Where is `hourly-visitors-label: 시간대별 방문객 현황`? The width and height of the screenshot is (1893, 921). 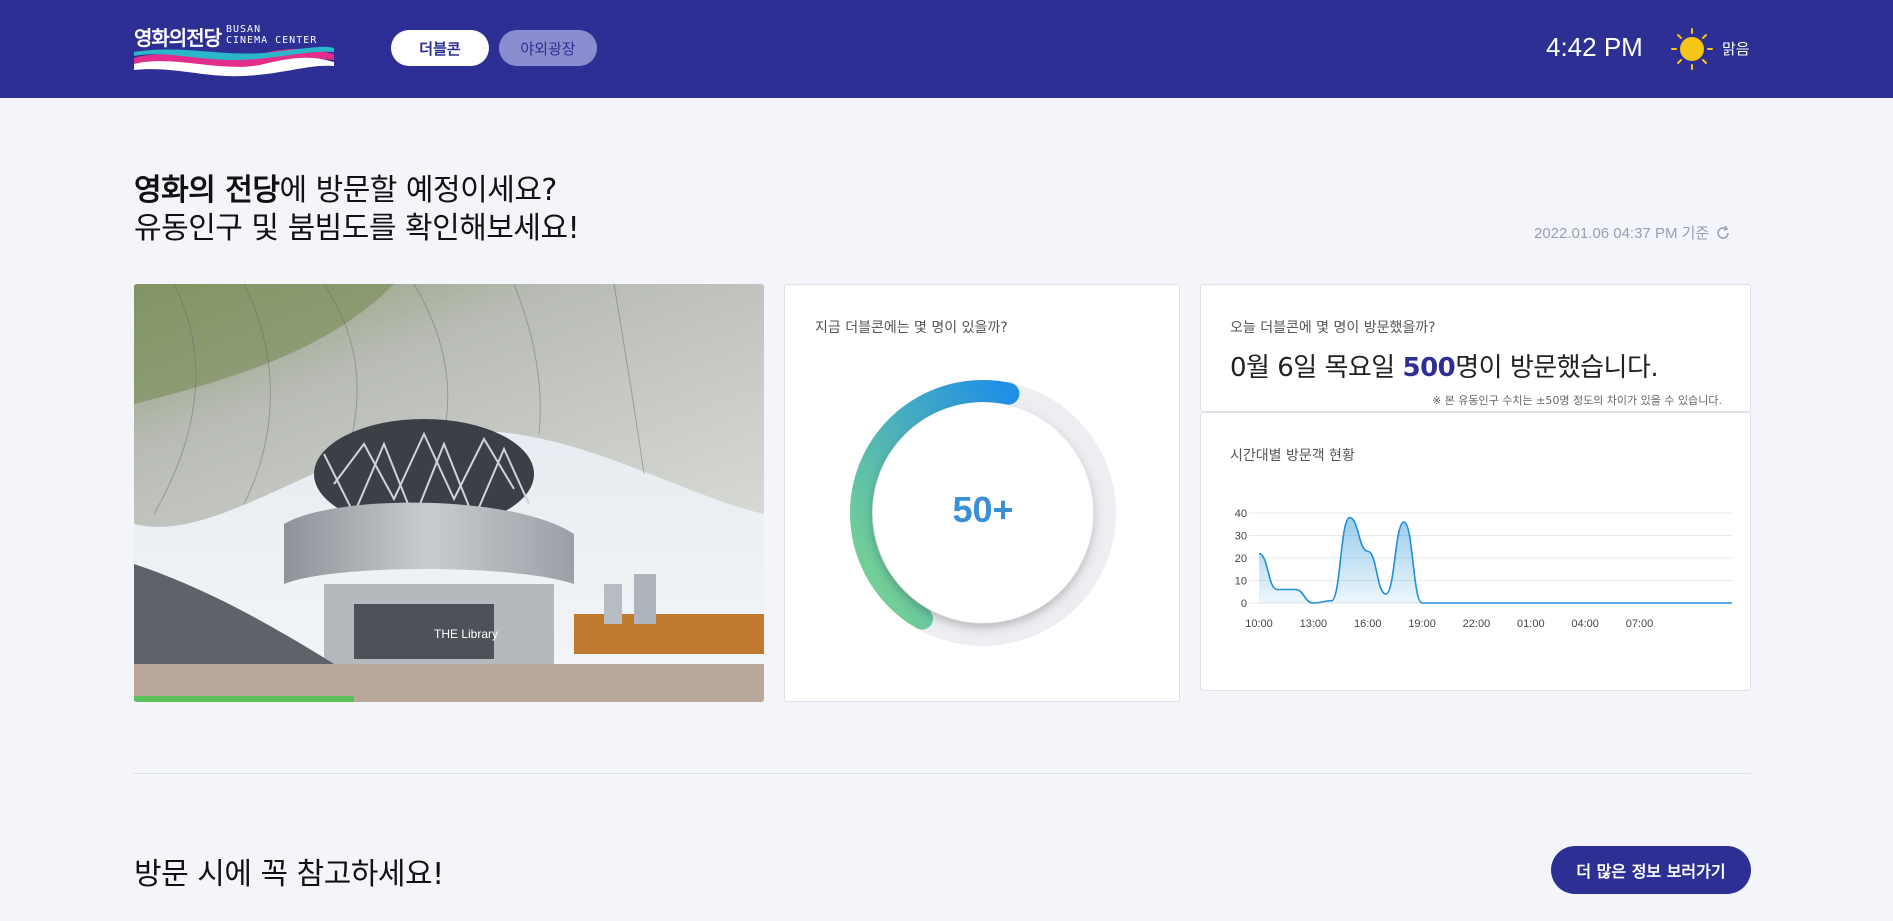
hourly-visitors-label: 시간대별 방문객 현황 is located at coordinates (1292, 456).